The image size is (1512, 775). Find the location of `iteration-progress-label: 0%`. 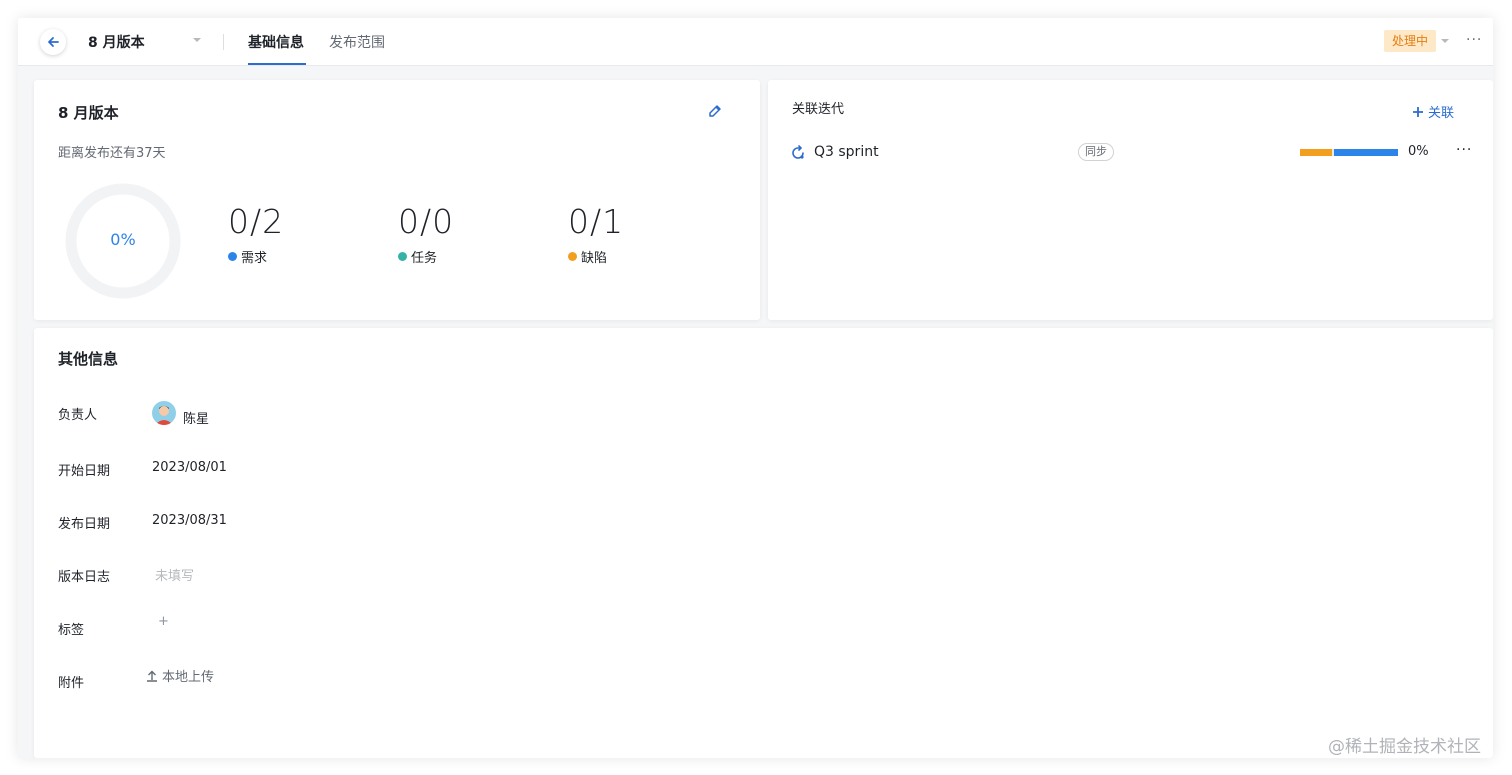

iteration-progress-label: 0% is located at coordinates (1418, 151).